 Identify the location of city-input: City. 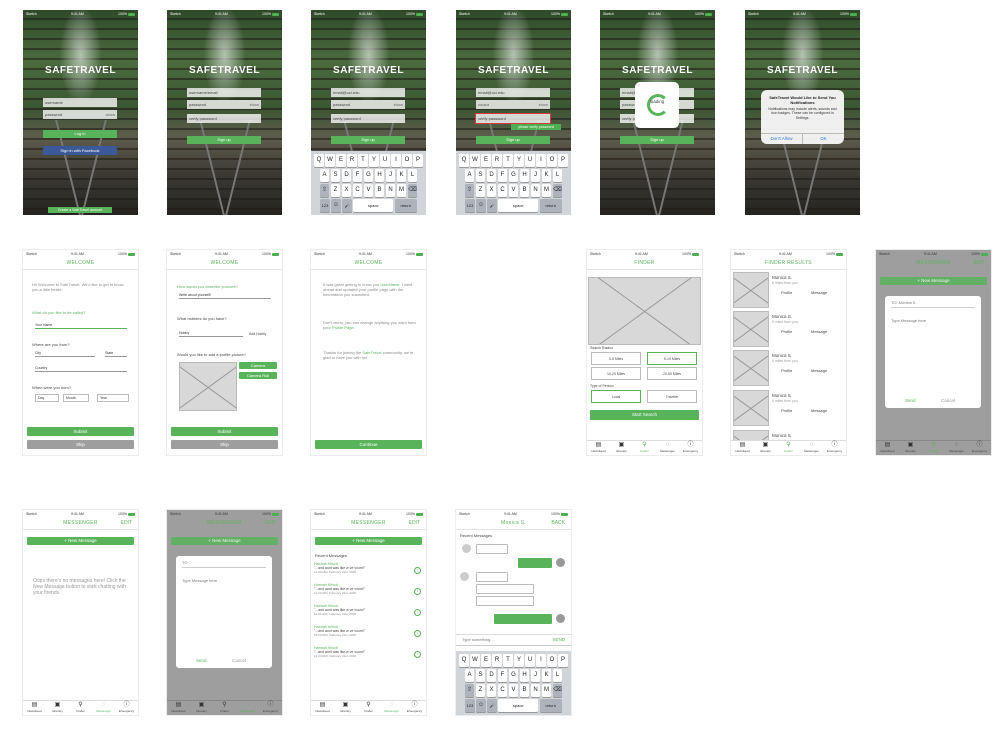
(65, 353).